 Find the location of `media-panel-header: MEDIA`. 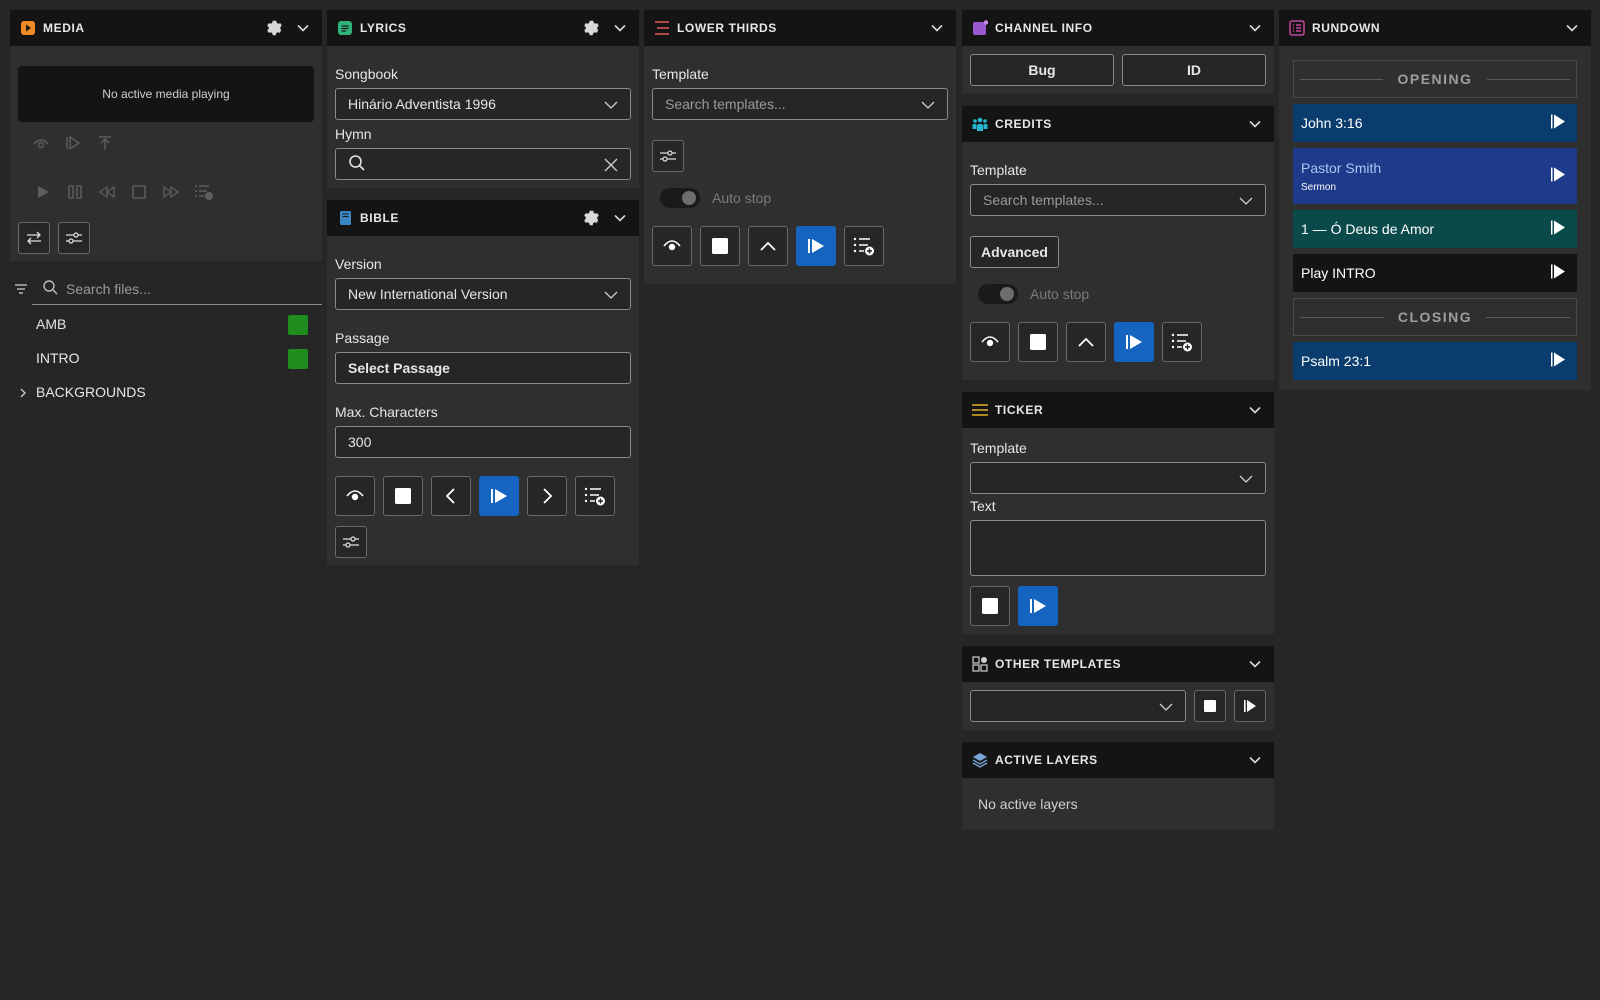

media-panel-header: MEDIA is located at coordinates (166, 28).